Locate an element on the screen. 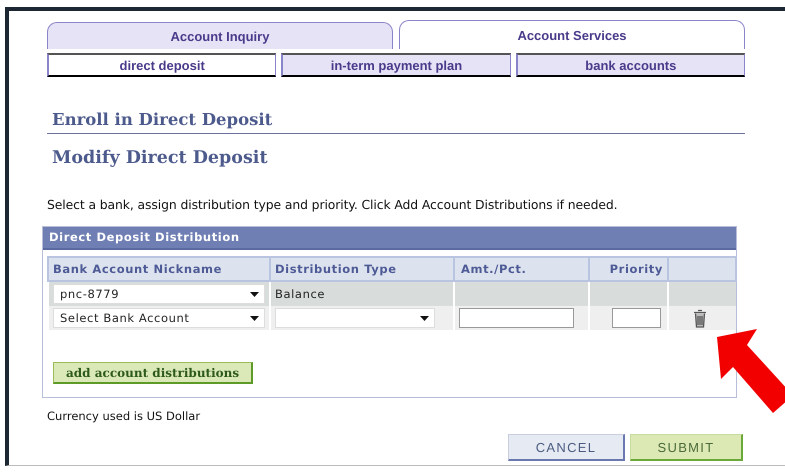 The height and width of the screenshot is (473, 785). currency-note: Currency used is US Dollar is located at coordinates (124, 416).